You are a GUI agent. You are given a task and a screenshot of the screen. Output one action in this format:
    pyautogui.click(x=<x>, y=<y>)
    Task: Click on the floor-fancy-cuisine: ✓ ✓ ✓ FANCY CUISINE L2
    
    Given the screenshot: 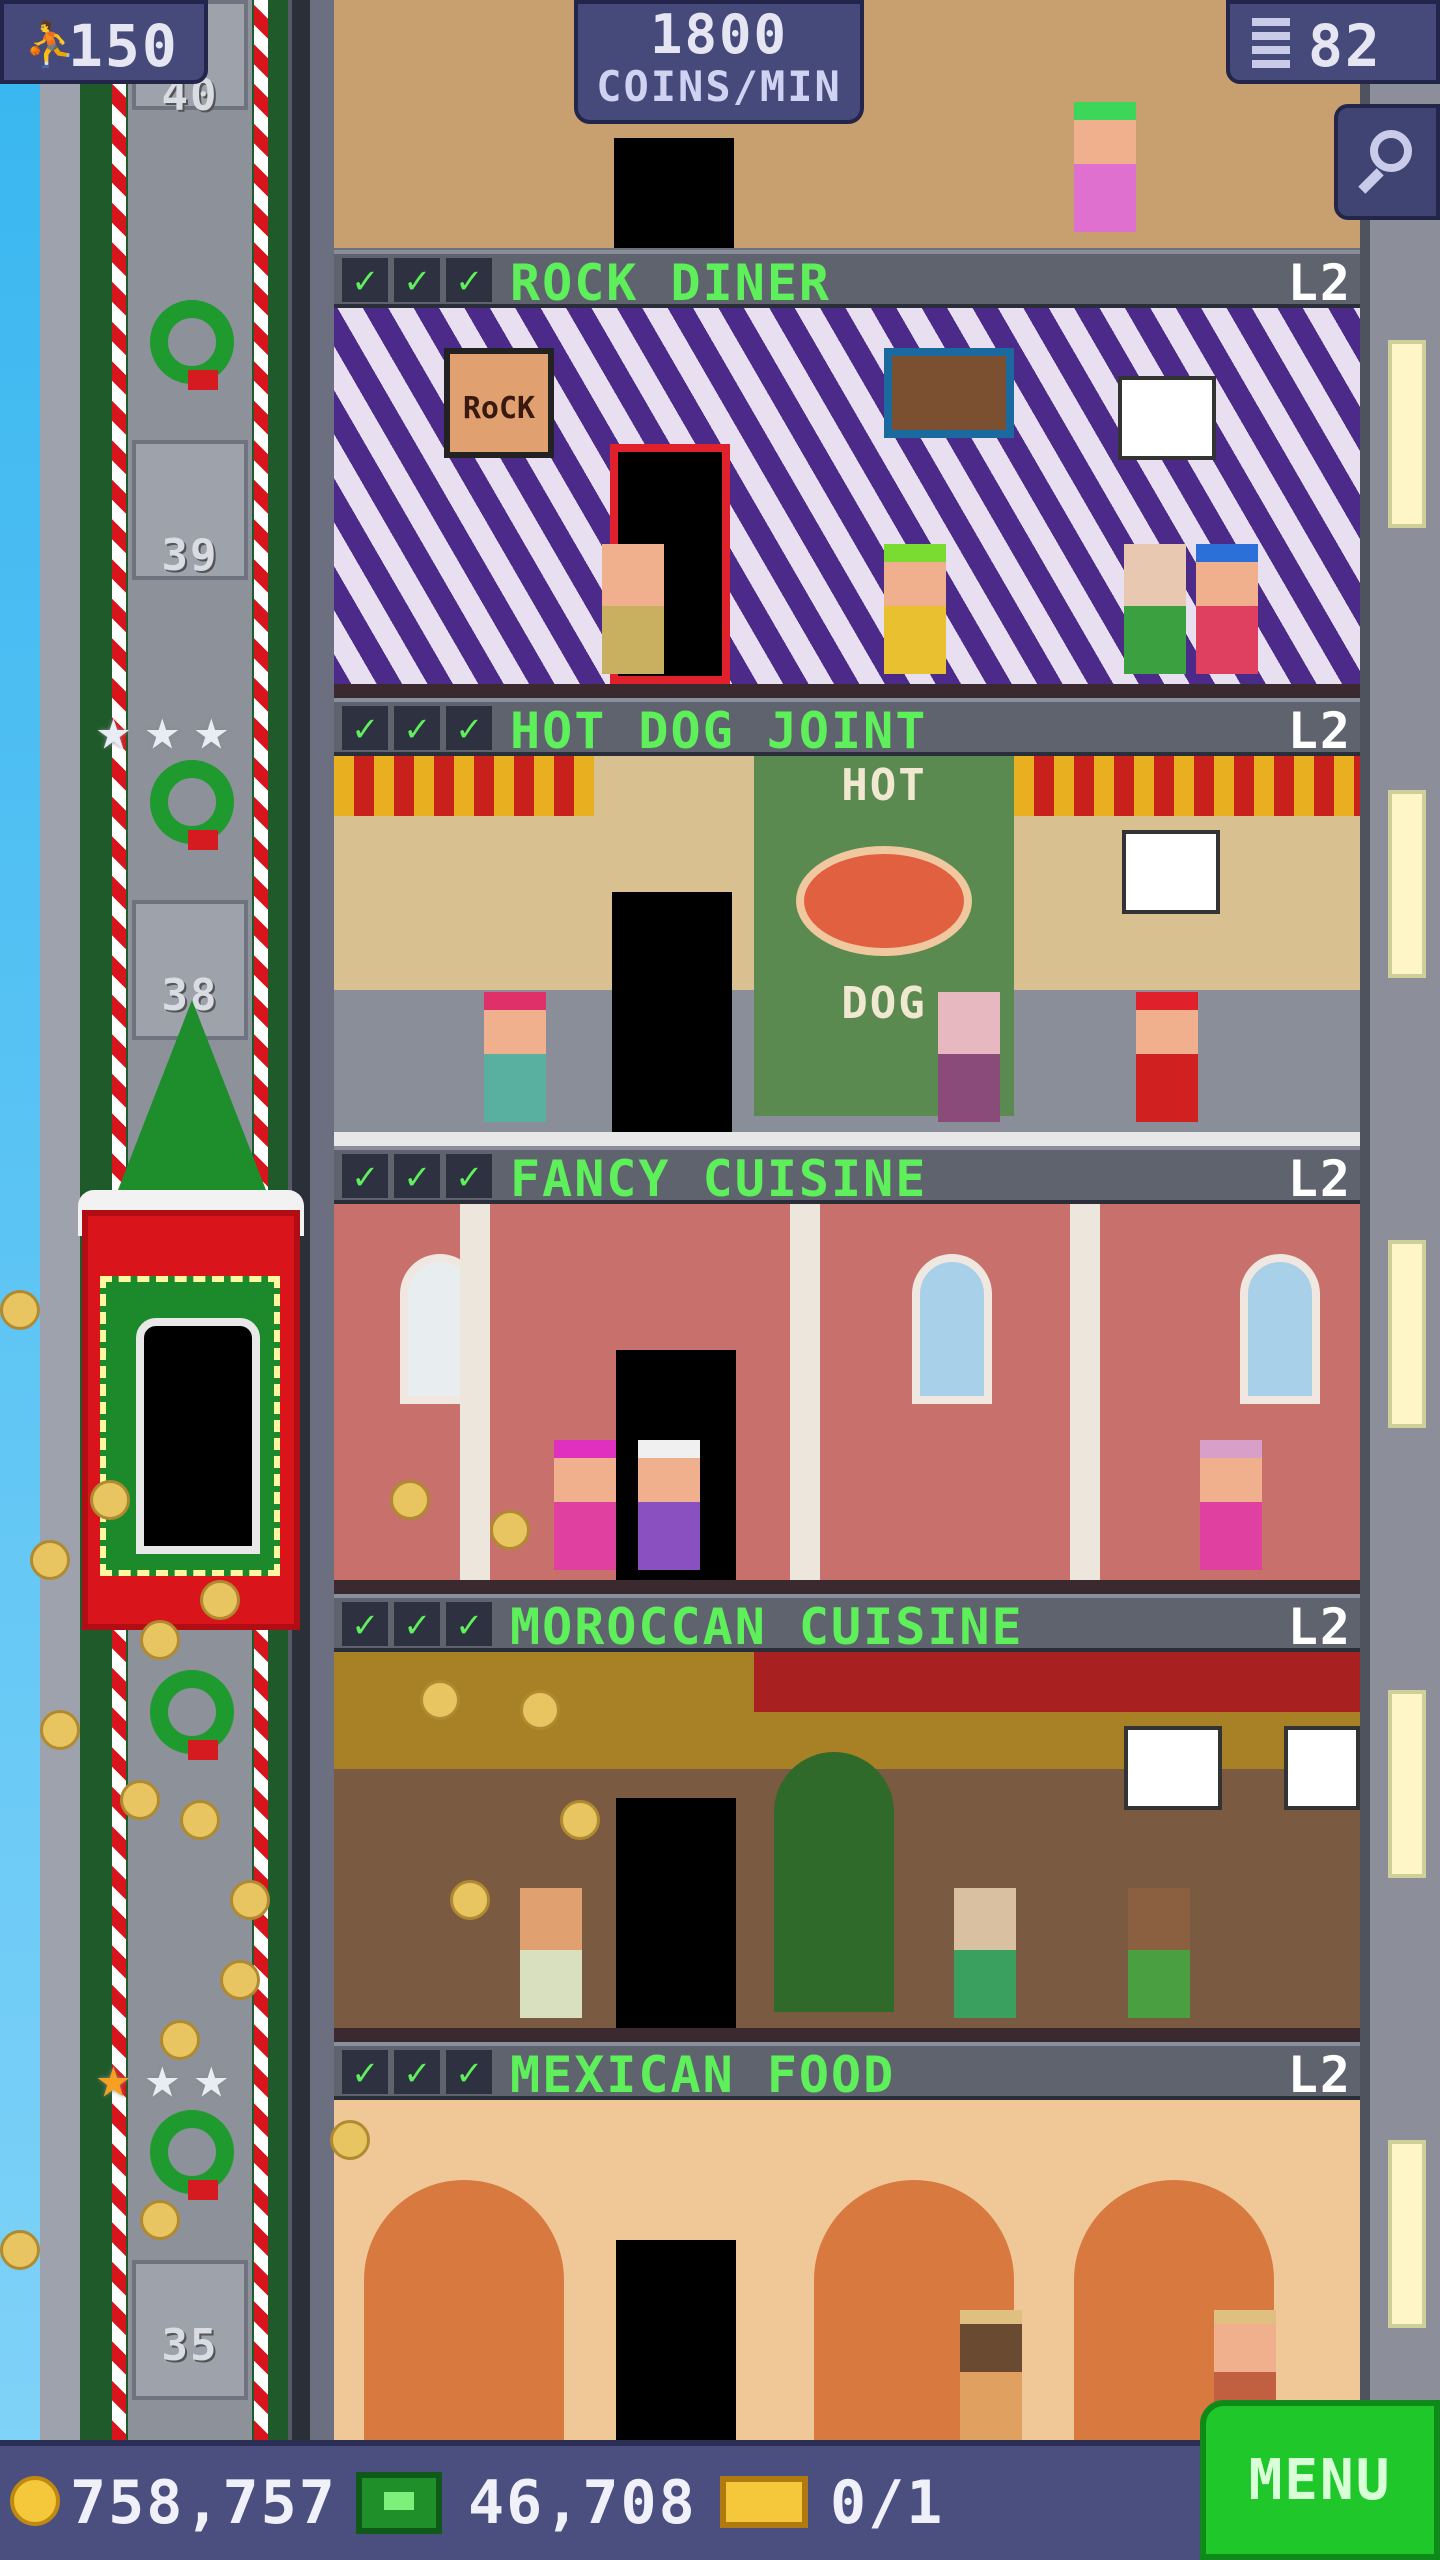 What is the action you would take?
    pyautogui.click(x=847, y=1370)
    